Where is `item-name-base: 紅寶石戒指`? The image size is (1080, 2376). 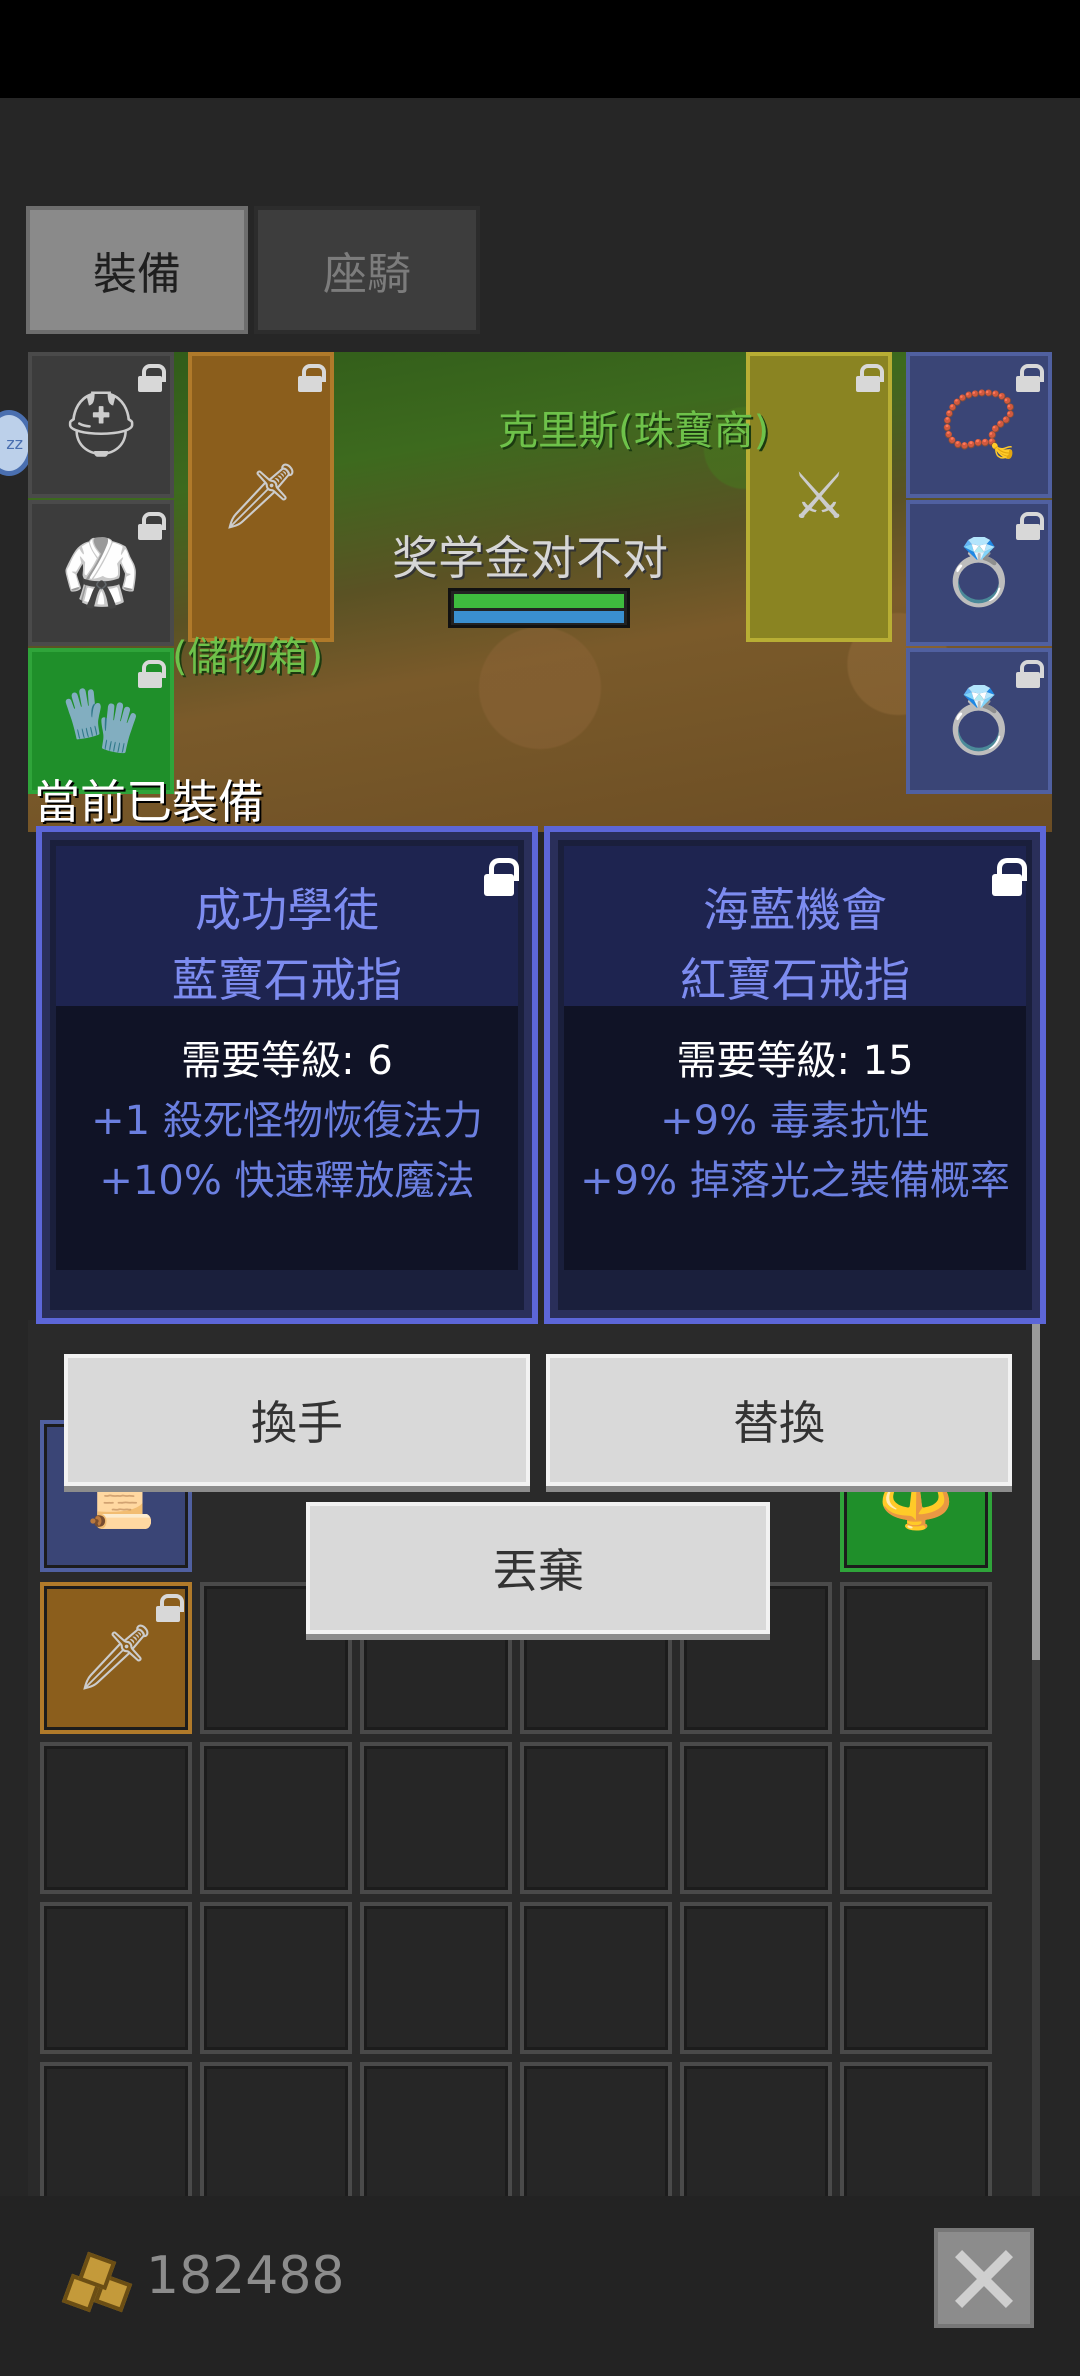
item-name-base: 紅寶石戒指 is located at coordinates (795, 980).